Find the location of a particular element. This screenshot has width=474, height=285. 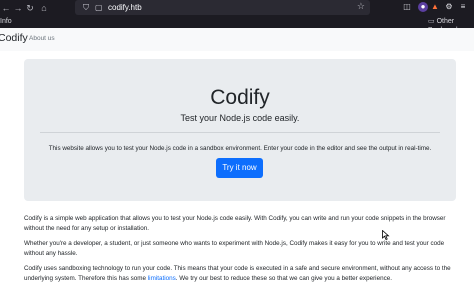

url-bar: ⛉ ▢ codify.htb ☆ is located at coordinates (222, 7).